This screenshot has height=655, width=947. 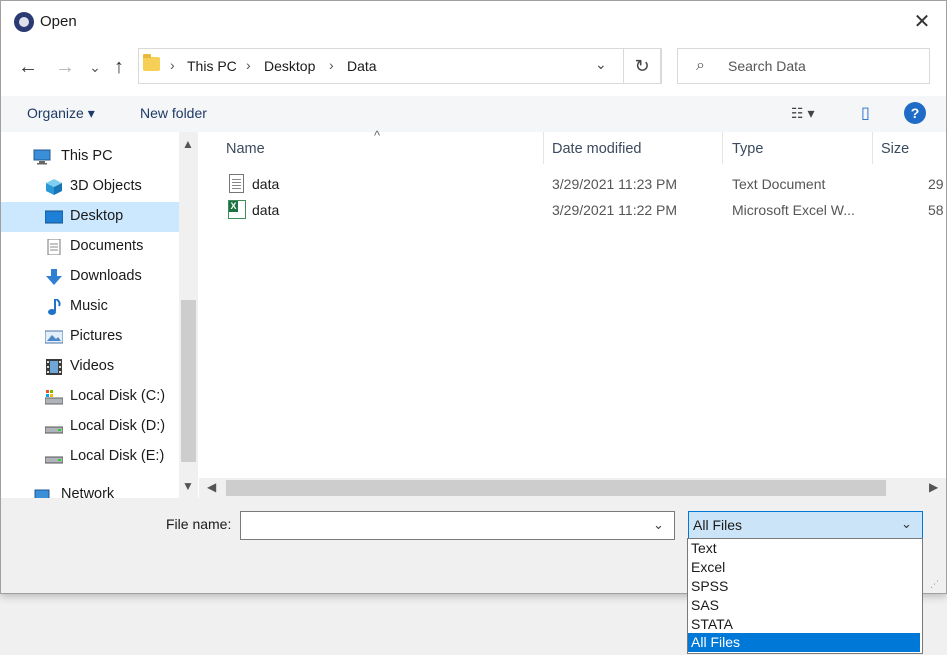 I want to click on filetype-option-sas: SAS, so click(x=804, y=605).